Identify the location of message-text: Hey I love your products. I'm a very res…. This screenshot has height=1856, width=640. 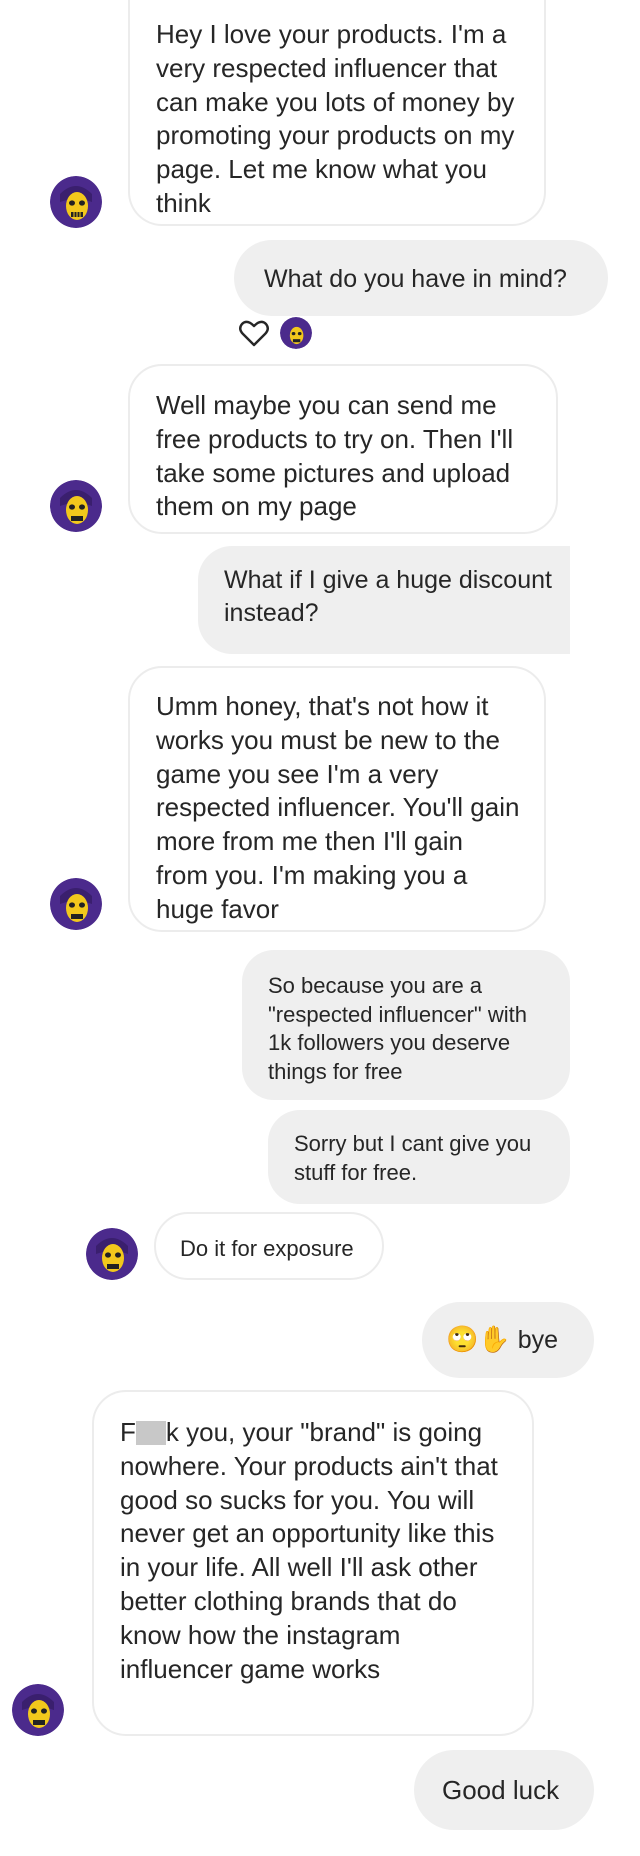
(335, 118).